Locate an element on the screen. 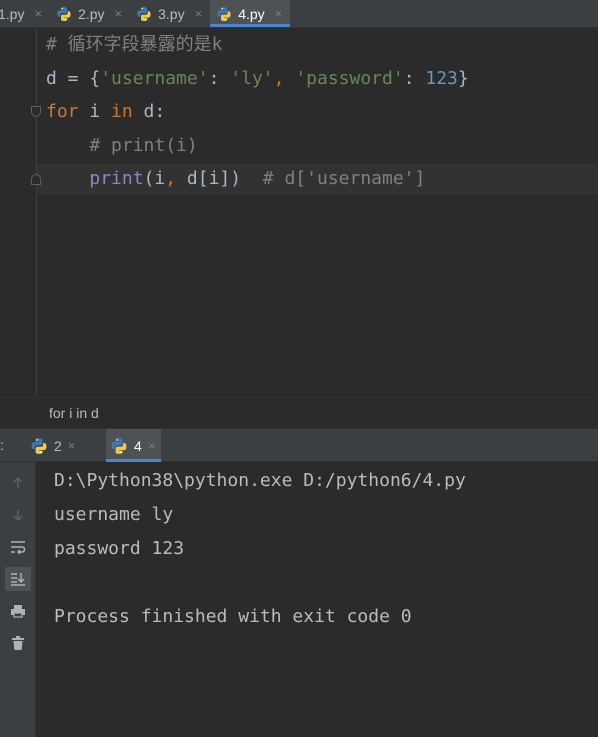 The width and height of the screenshot is (598, 737). fold-open-icon is located at coordinates (36, 111).